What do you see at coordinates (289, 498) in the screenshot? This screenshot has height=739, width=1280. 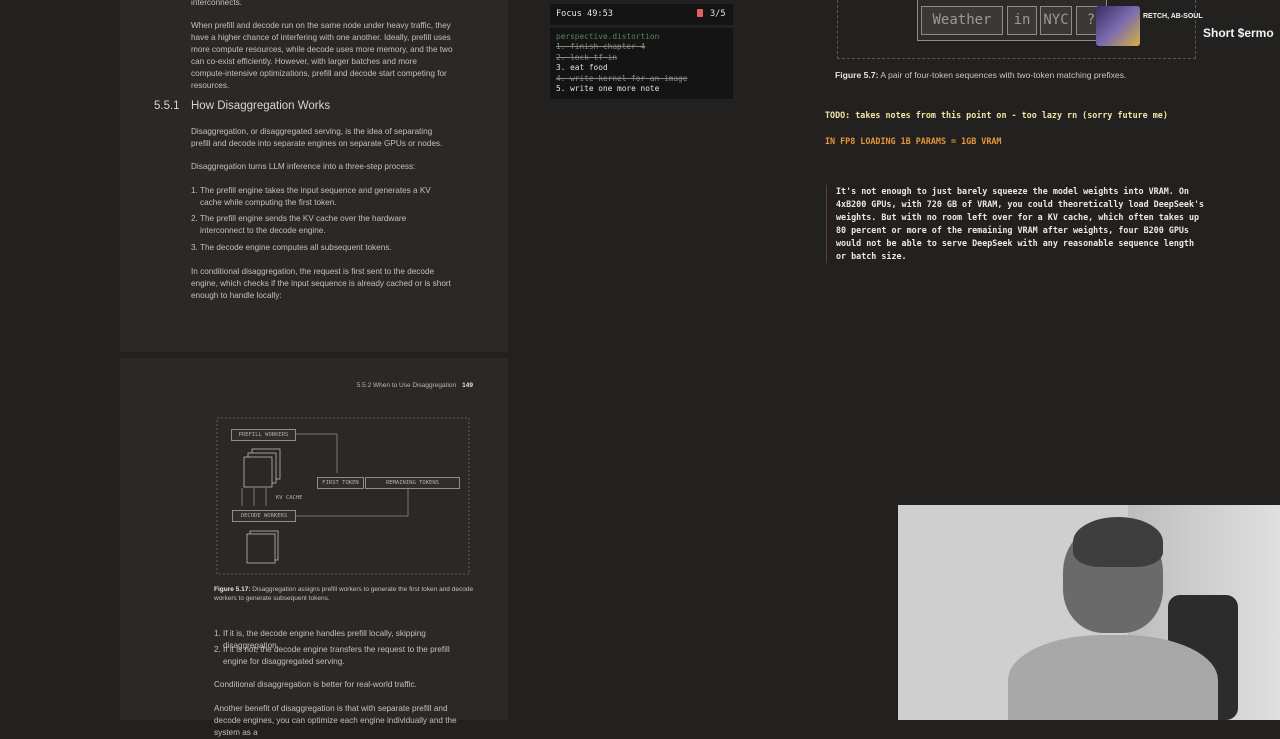 I see `kv-cache-label: KV CACHE` at bounding box center [289, 498].